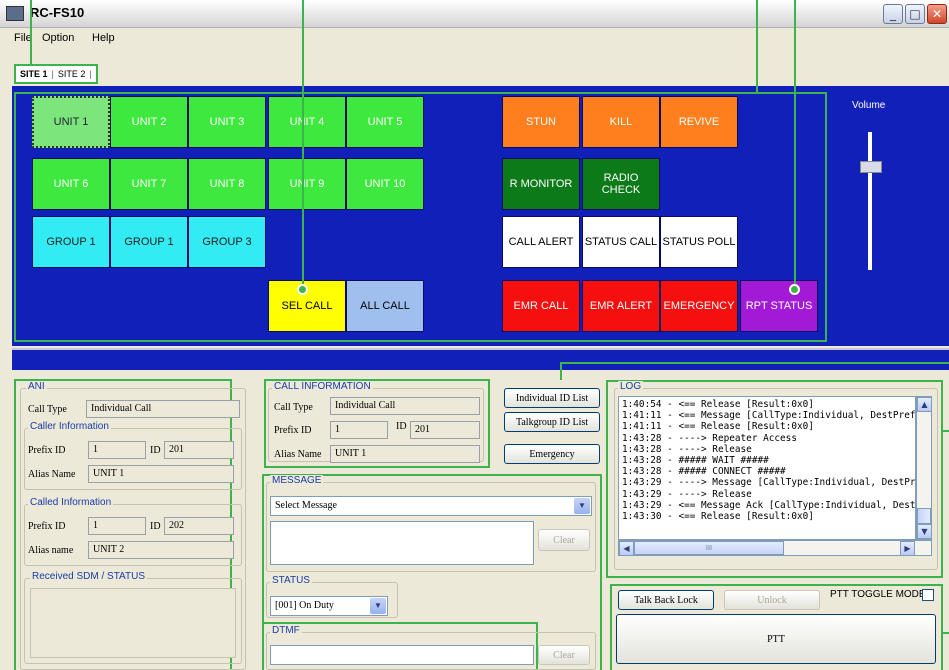 The height and width of the screenshot is (670, 949). I want to click on status-select-value: [001] On Duty, so click(304, 605).